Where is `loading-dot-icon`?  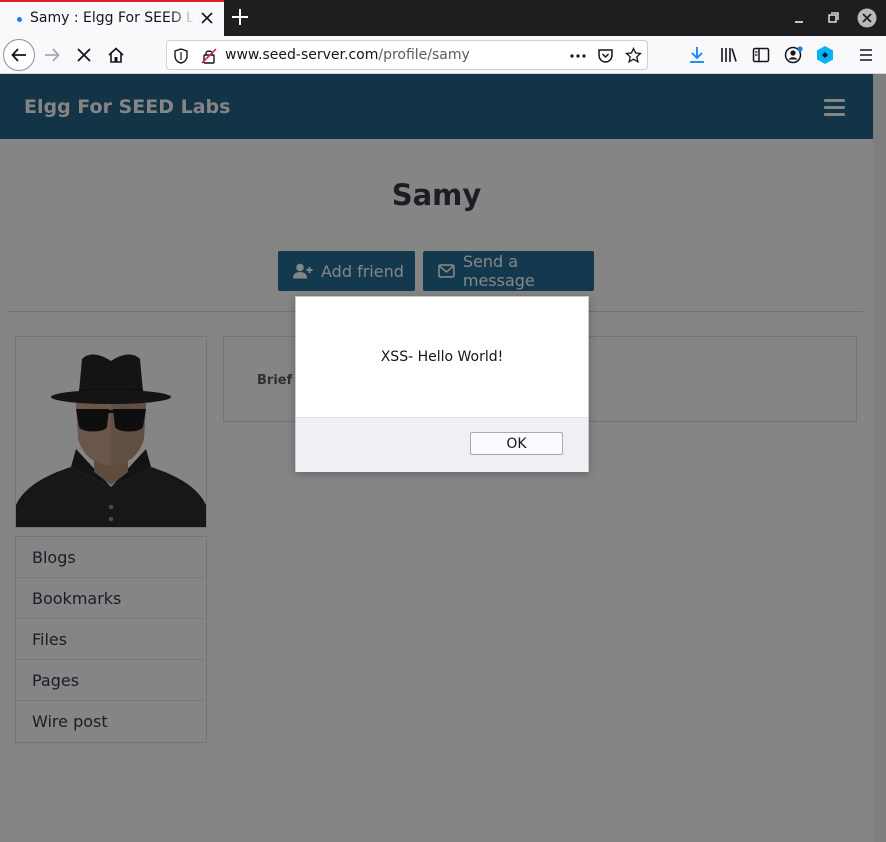 loading-dot-icon is located at coordinates (19, 19).